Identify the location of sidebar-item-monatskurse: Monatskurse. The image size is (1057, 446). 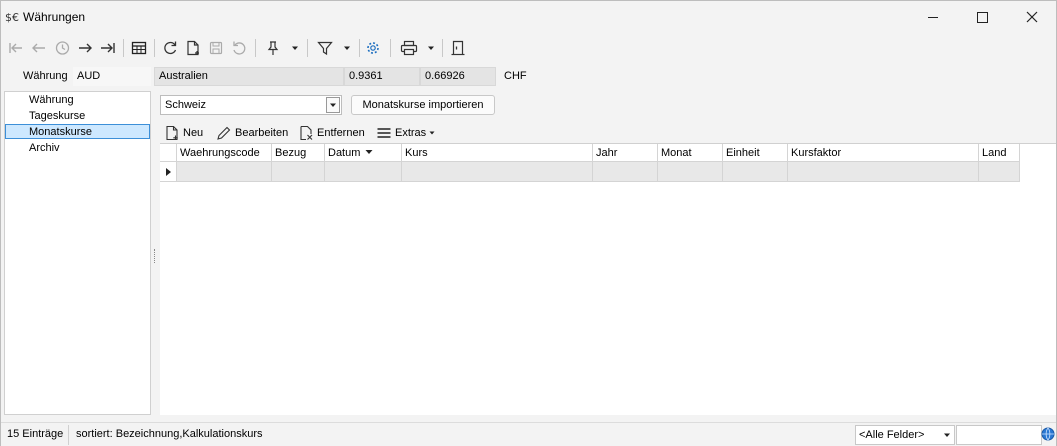
(60, 132).